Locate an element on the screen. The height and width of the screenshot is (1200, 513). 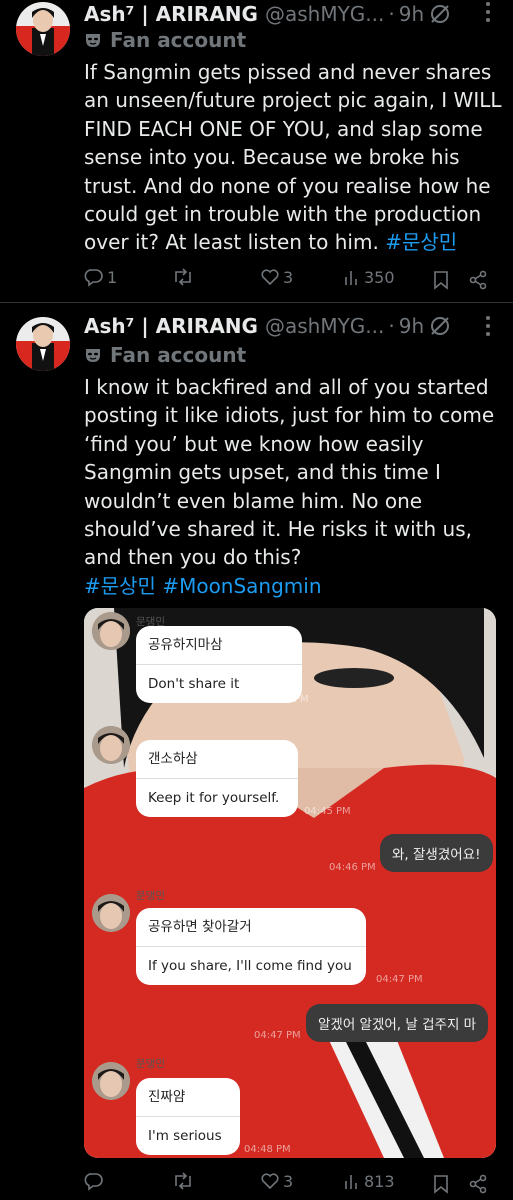
chat-bubble-incoming: 공유하지마삼 Don't share it is located at coordinates (219, 664).